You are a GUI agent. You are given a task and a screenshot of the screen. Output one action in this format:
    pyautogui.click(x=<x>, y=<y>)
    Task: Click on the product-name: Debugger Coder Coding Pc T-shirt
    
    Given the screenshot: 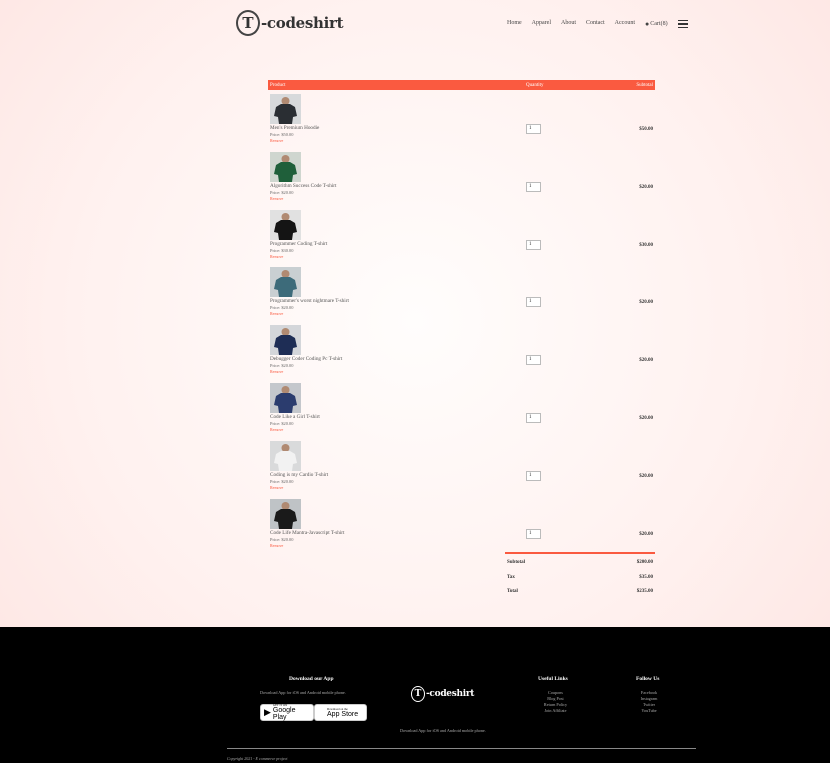 What is the action you would take?
    pyautogui.click(x=306, y=359)
    